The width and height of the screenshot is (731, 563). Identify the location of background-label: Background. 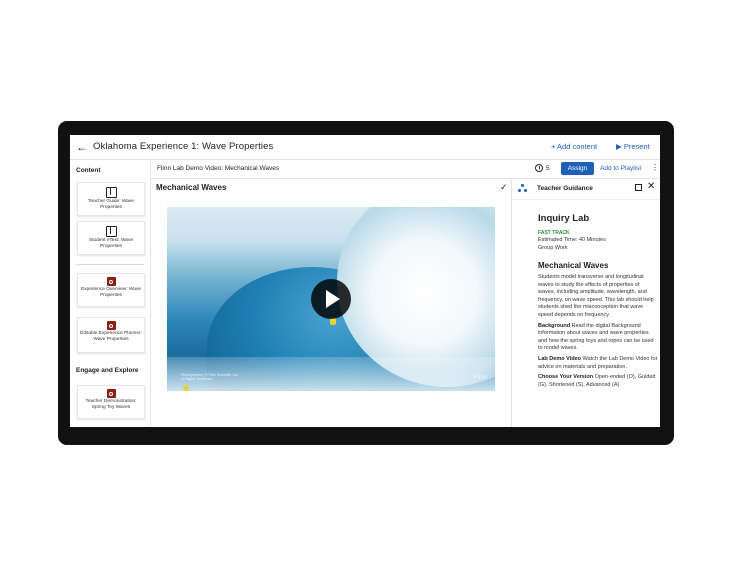
(554, 325).